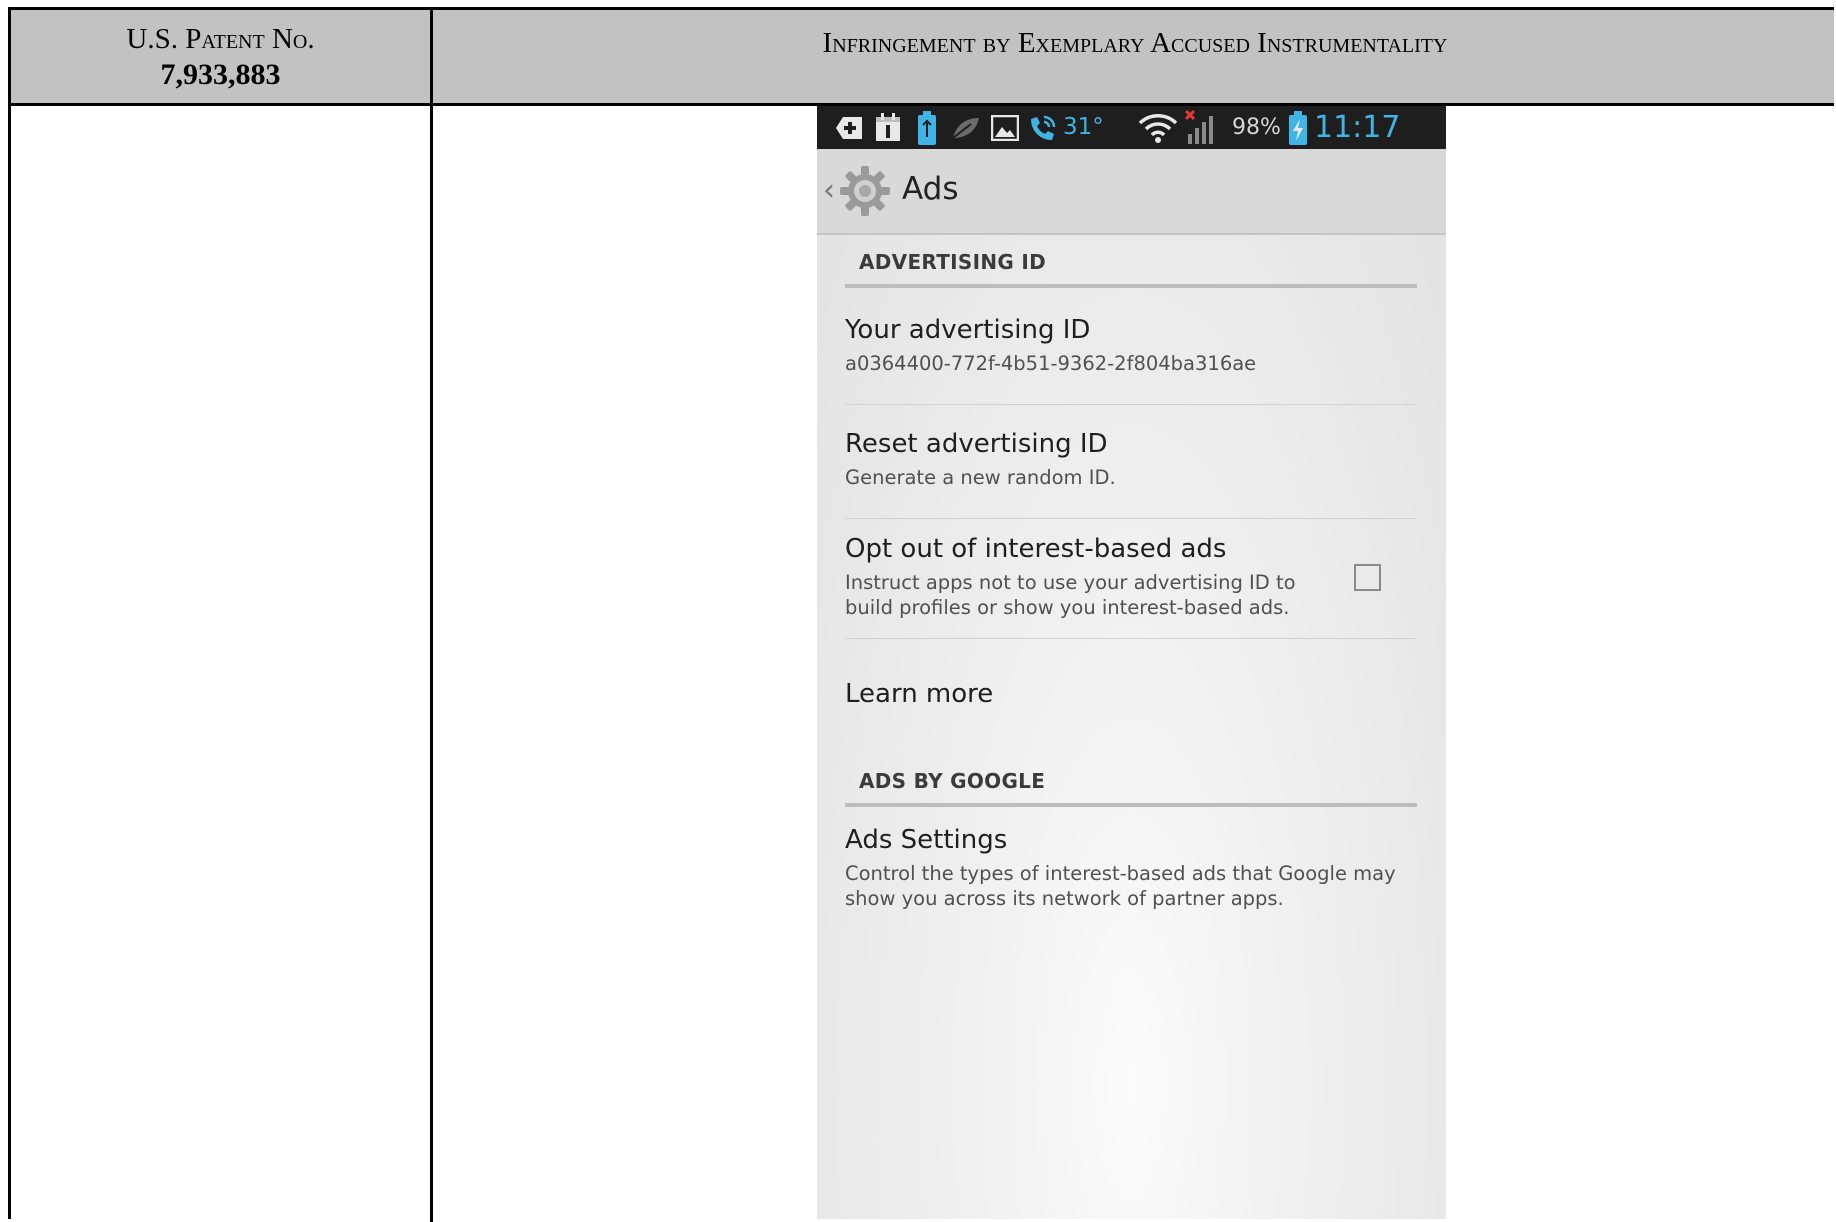 The image size is (1836, 1222). Describe the element at coordinates (1043, 127) in the screenshot. I see `wifi-calling-icon` at that location.